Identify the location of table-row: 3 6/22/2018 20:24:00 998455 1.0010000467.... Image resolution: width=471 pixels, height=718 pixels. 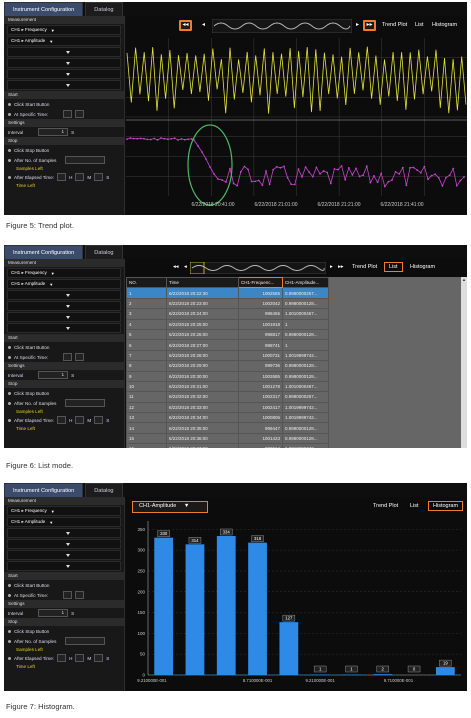
(227, 314).